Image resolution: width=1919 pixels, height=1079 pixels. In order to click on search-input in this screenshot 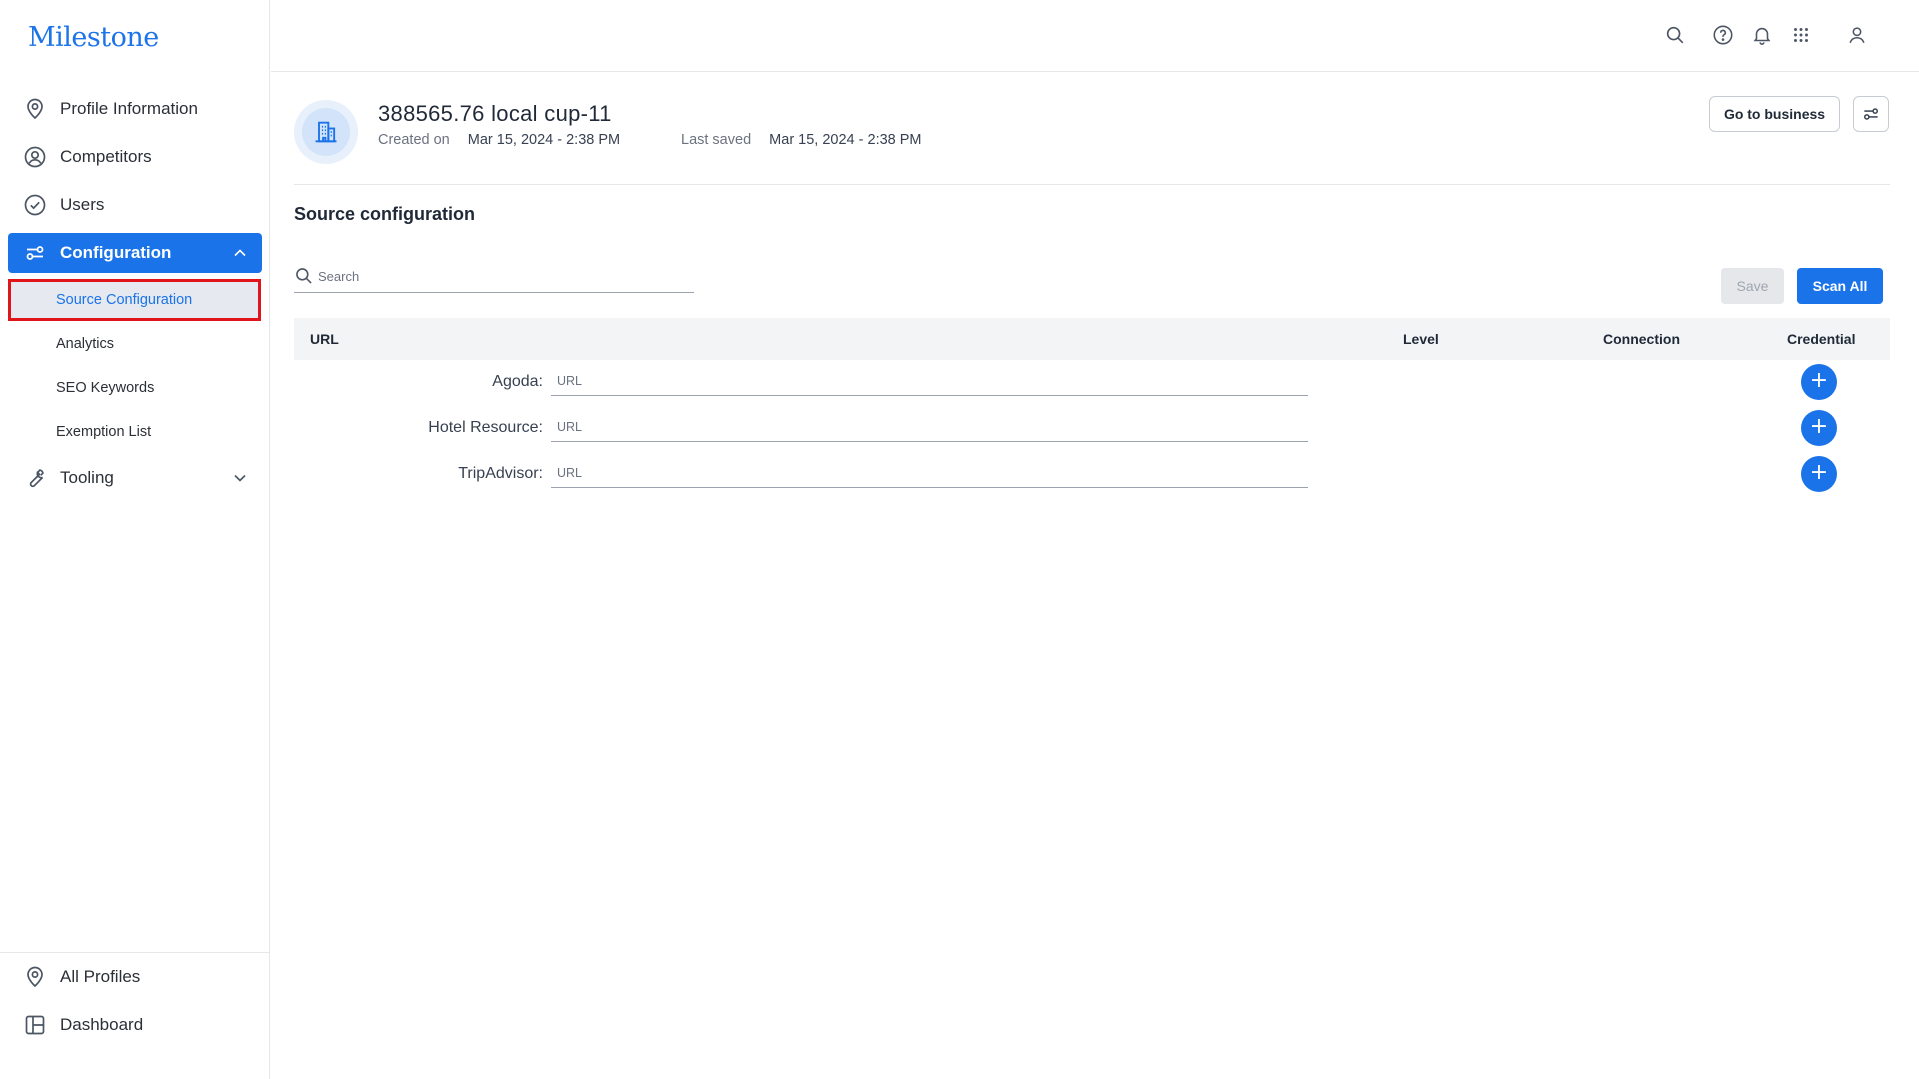, I will do `click(498, 276)`.